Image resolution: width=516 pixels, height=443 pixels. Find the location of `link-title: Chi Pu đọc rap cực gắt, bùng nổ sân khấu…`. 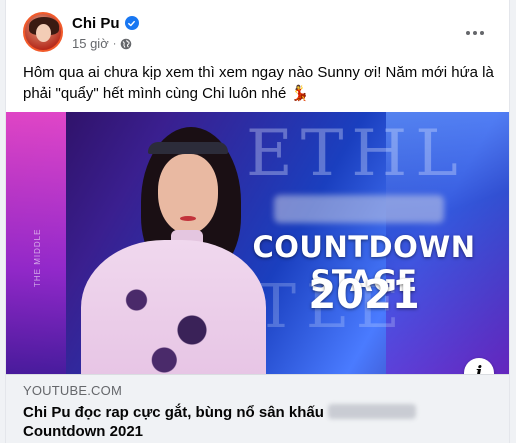

link-title: Chi Pu đọc rap cực gắt, bùng nổ sân khấu… is located at coordinates (258, 422).